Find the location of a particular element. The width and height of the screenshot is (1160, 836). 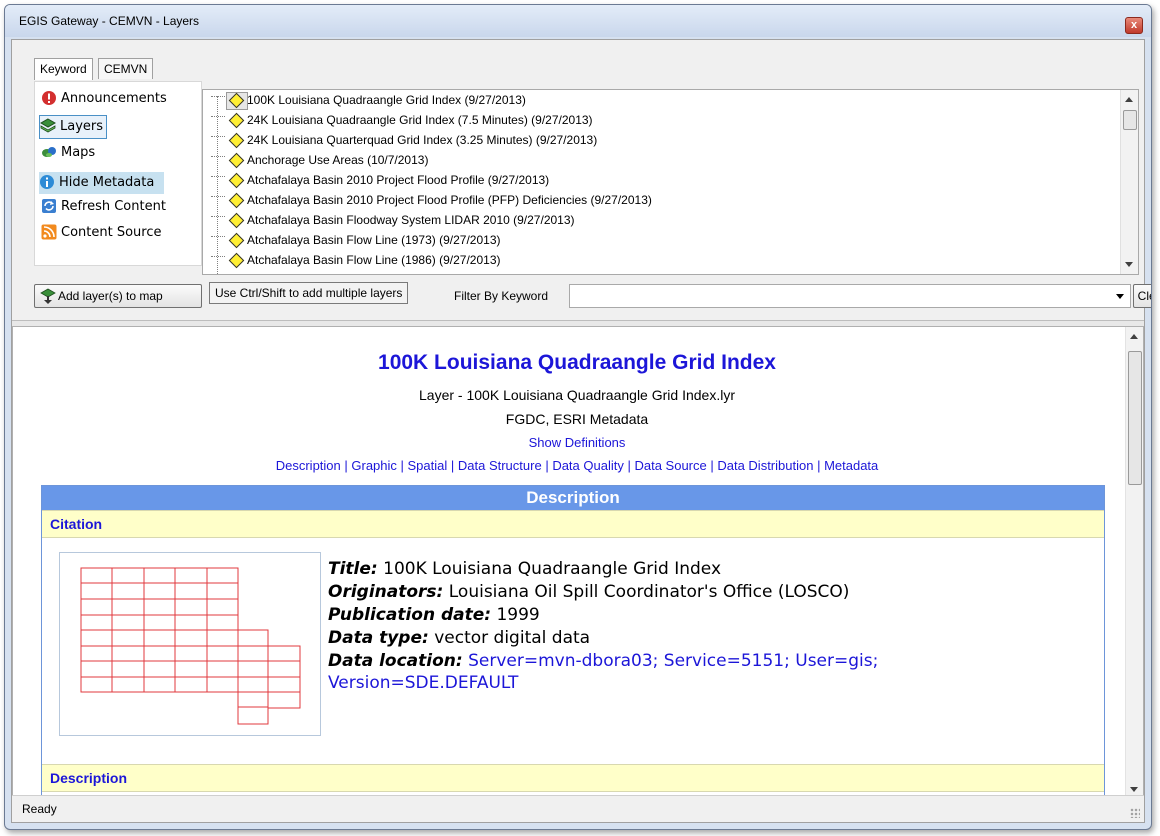

metadata-scrollbar is located at coordinates (1134, 563).